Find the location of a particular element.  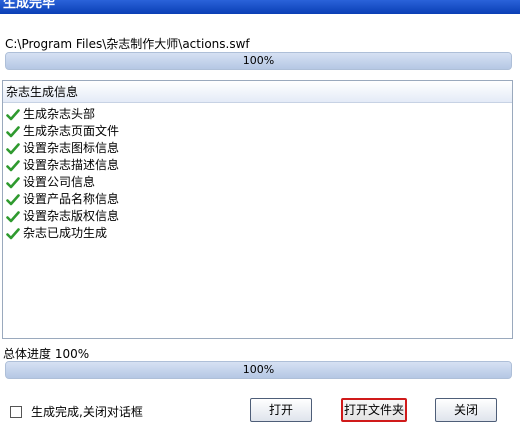

file-progress-text: 100% is located at coordinates (258, 60).